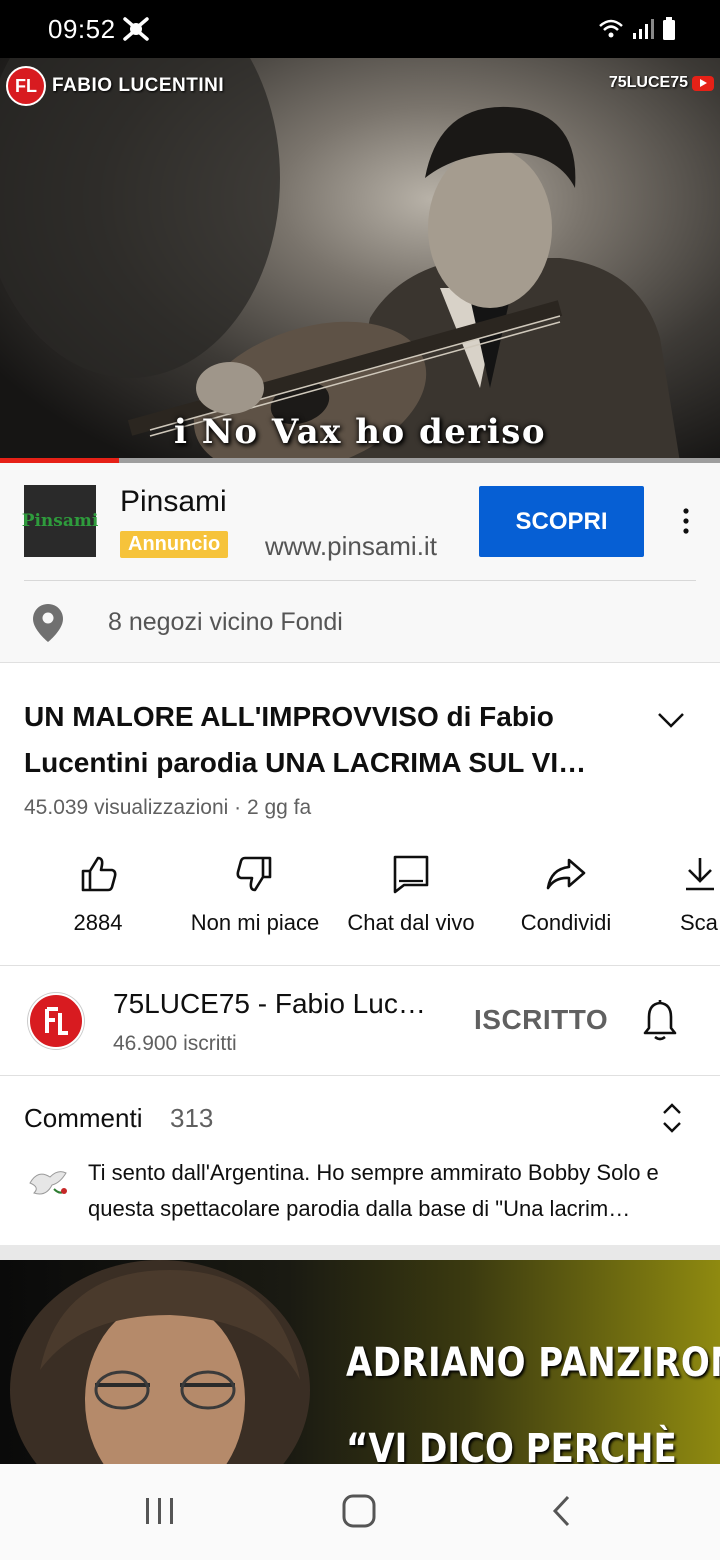 Image resolution: width=720 pixels, height=1560 pixels. What do you see at coordinates (351, 546) in the screenshot?
I see `ad-url: www.pinsami.it` at bounding box center [351, 546].